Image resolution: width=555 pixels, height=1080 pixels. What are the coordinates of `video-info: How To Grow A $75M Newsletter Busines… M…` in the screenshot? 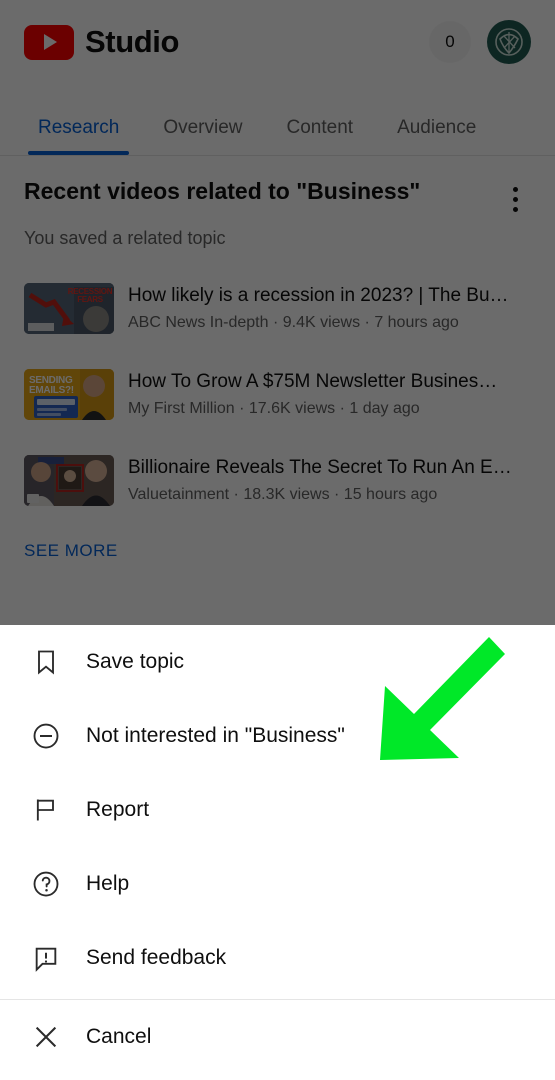 It's located at (329, 394).